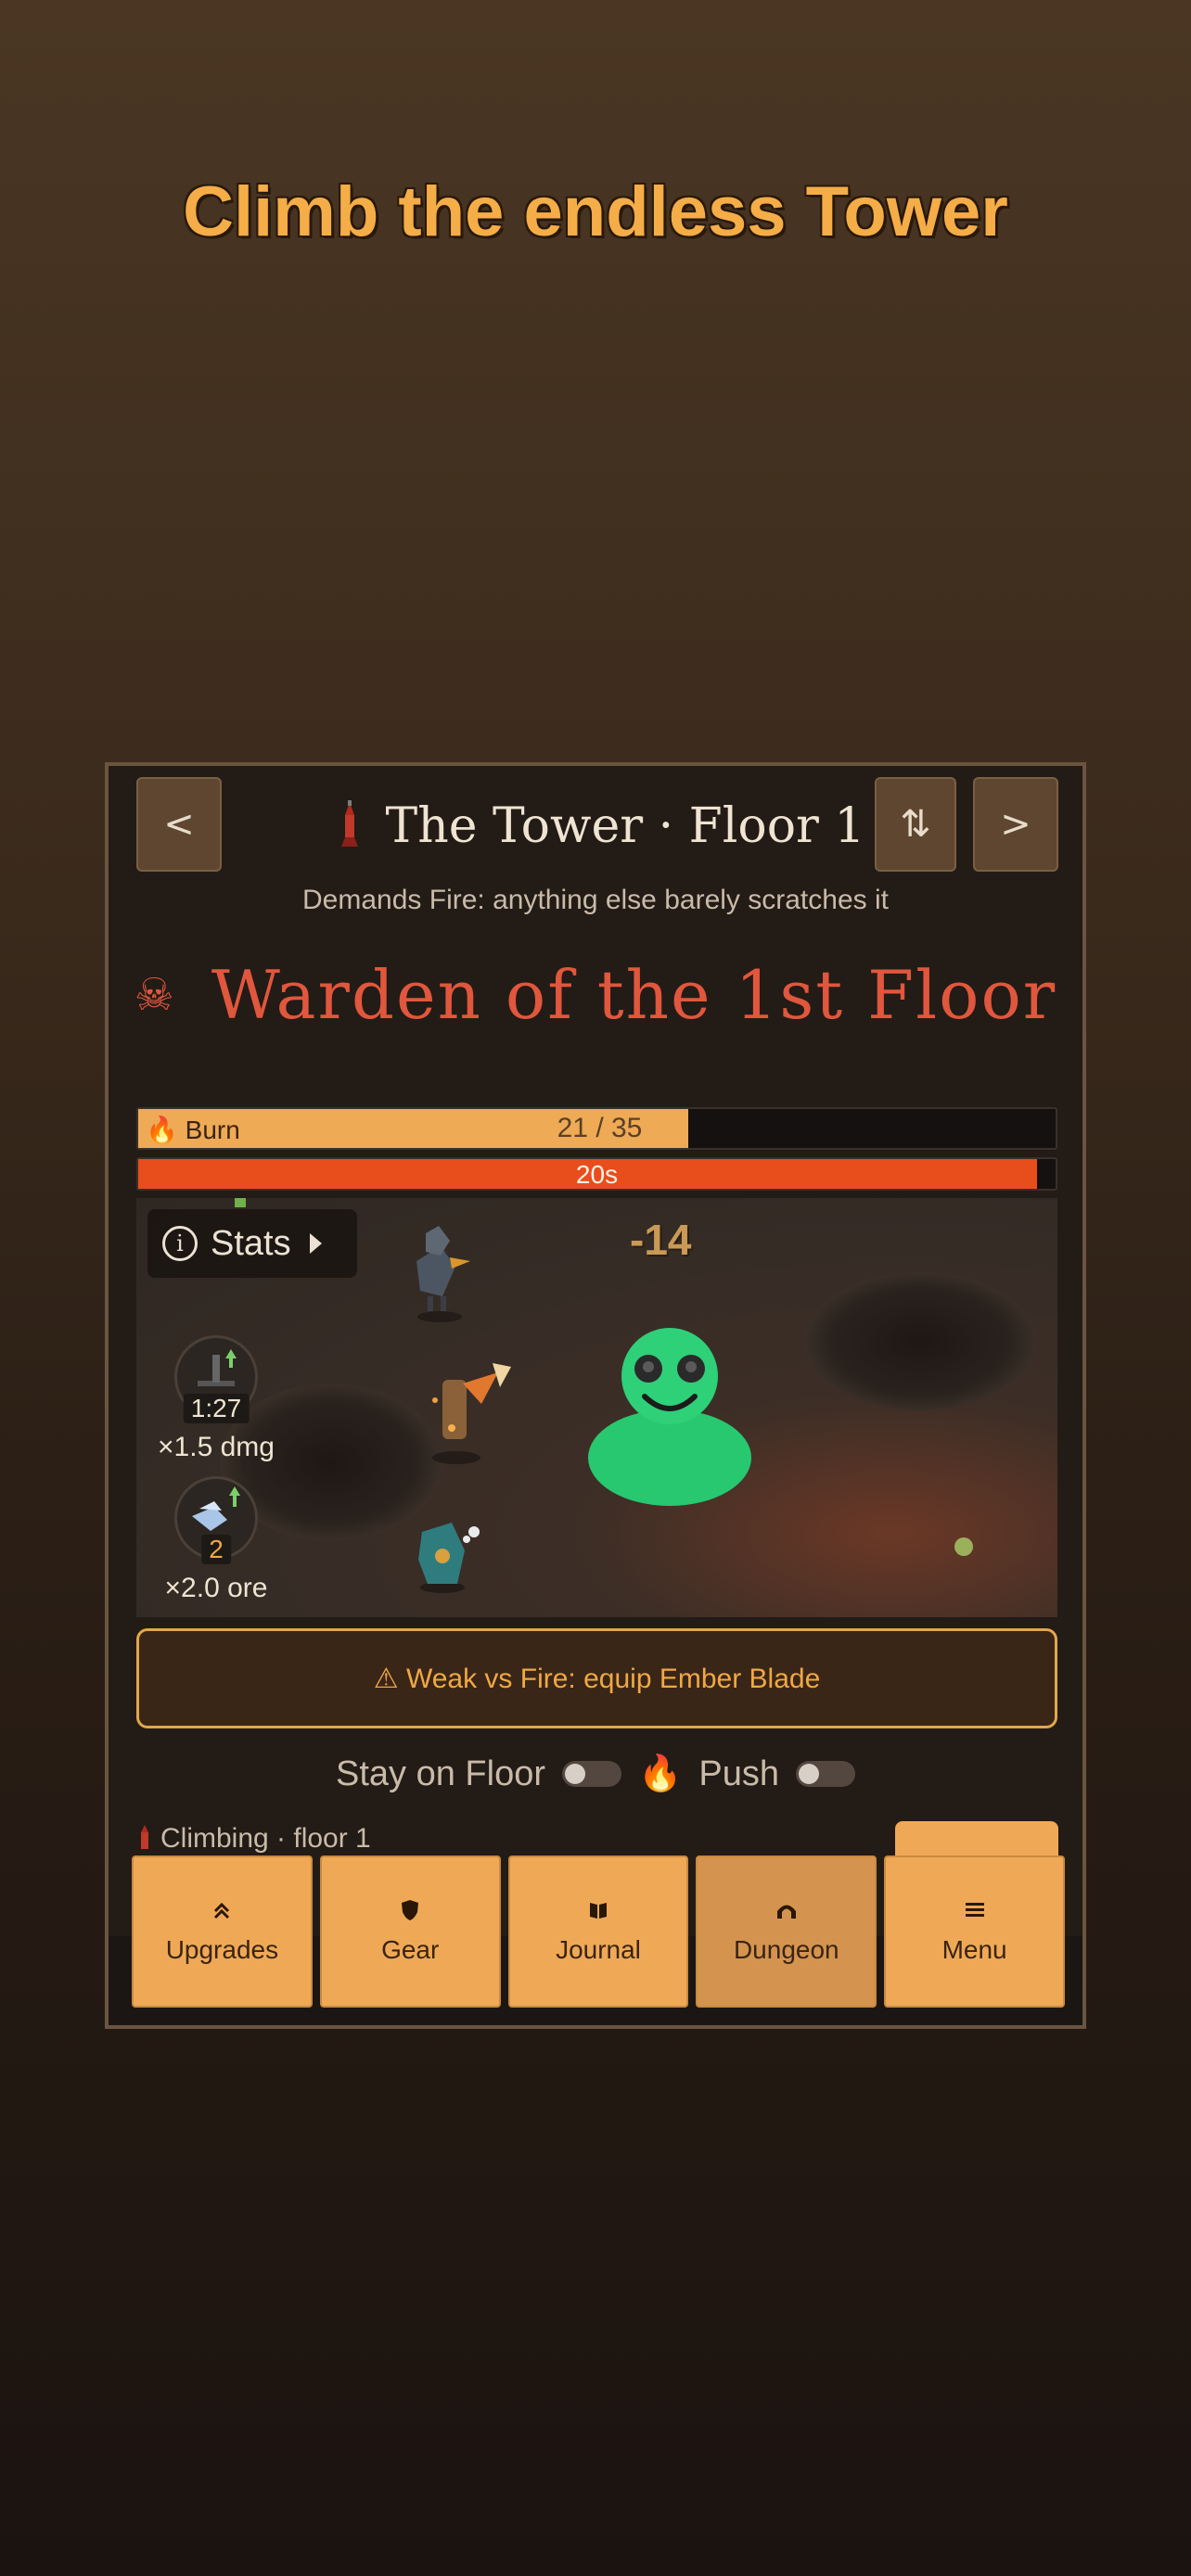 Image resolution: width=1191 pixels, height=2576 pixels. I want to click on floor-title-row: The Tower · Floor 1, so click(600, 826).